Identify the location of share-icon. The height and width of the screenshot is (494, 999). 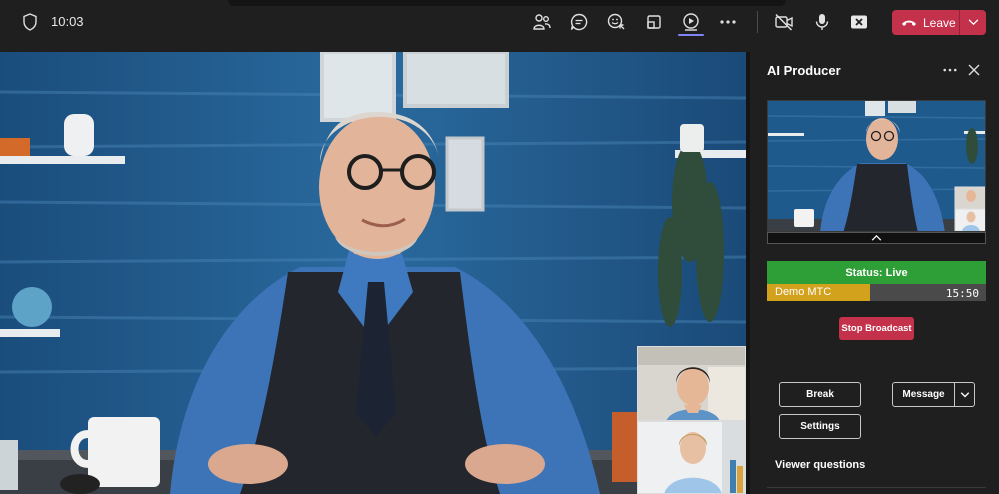
(691, 22).